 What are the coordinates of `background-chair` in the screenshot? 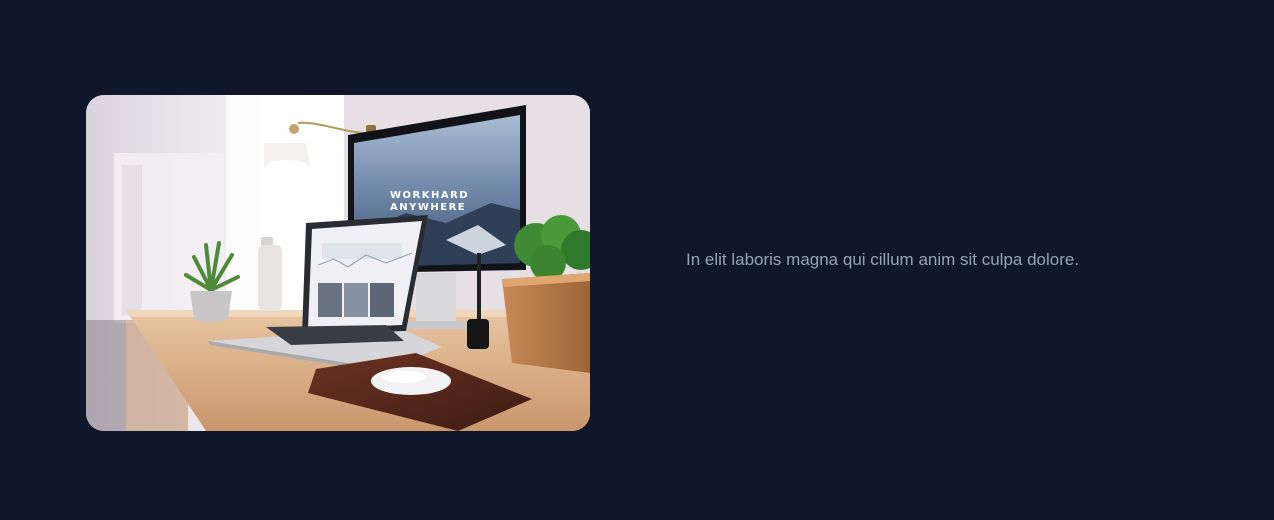 It's located at (106, 375).